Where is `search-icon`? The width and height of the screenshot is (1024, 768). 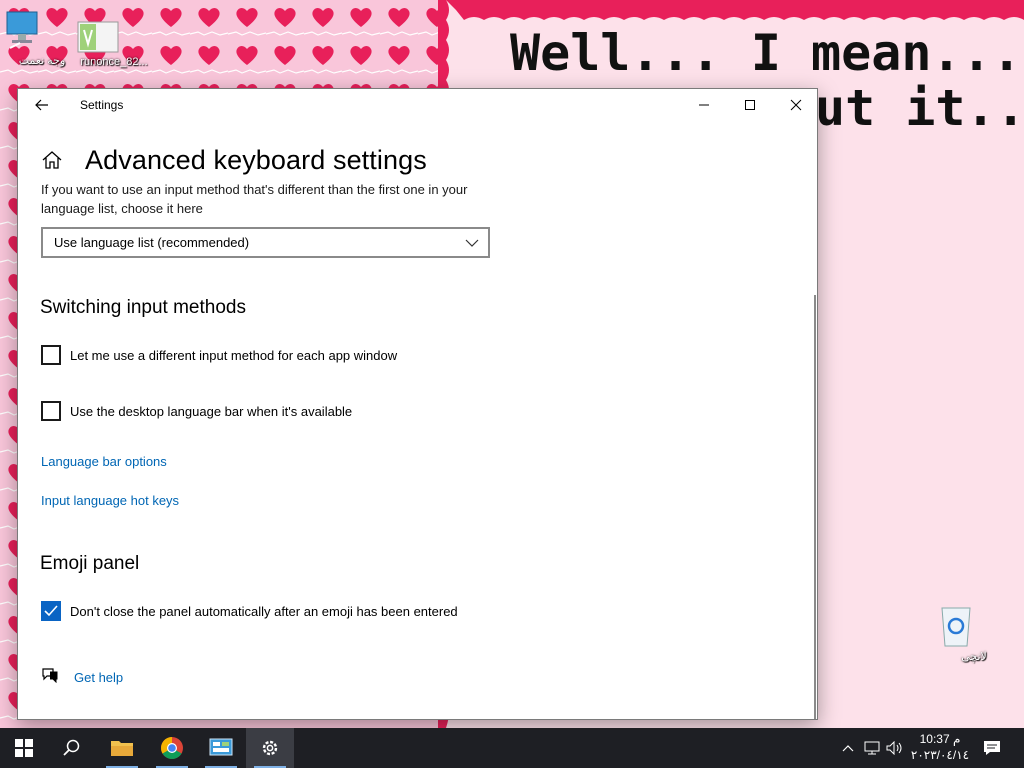
search-icon is located at coordinates (71, 747).